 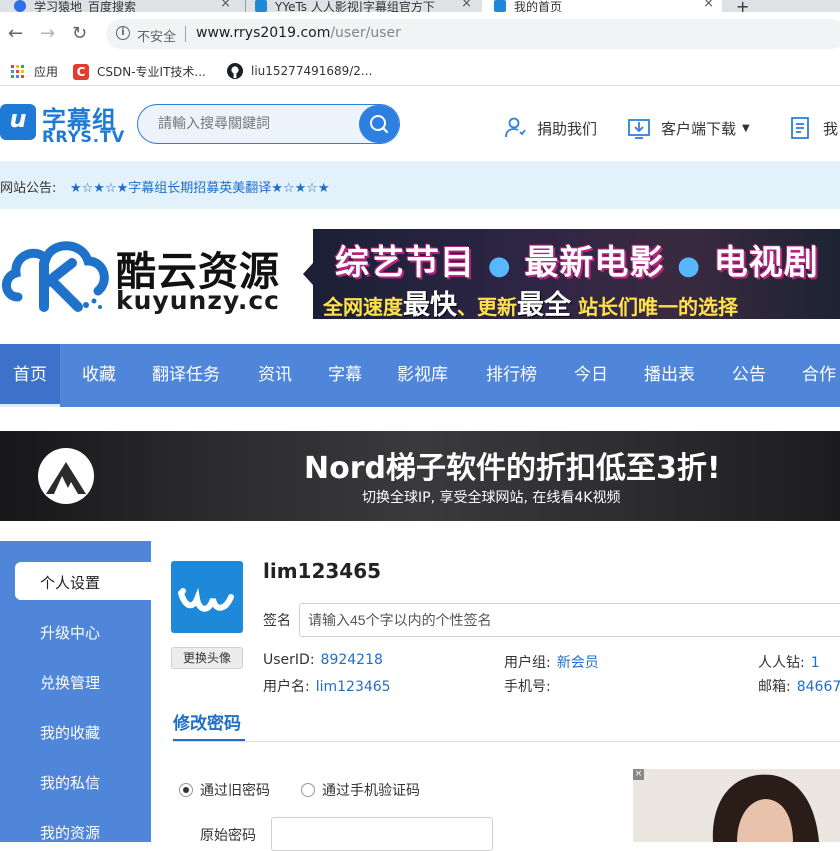 I want to click on user-heart-icon, so click(x=515, y=127).